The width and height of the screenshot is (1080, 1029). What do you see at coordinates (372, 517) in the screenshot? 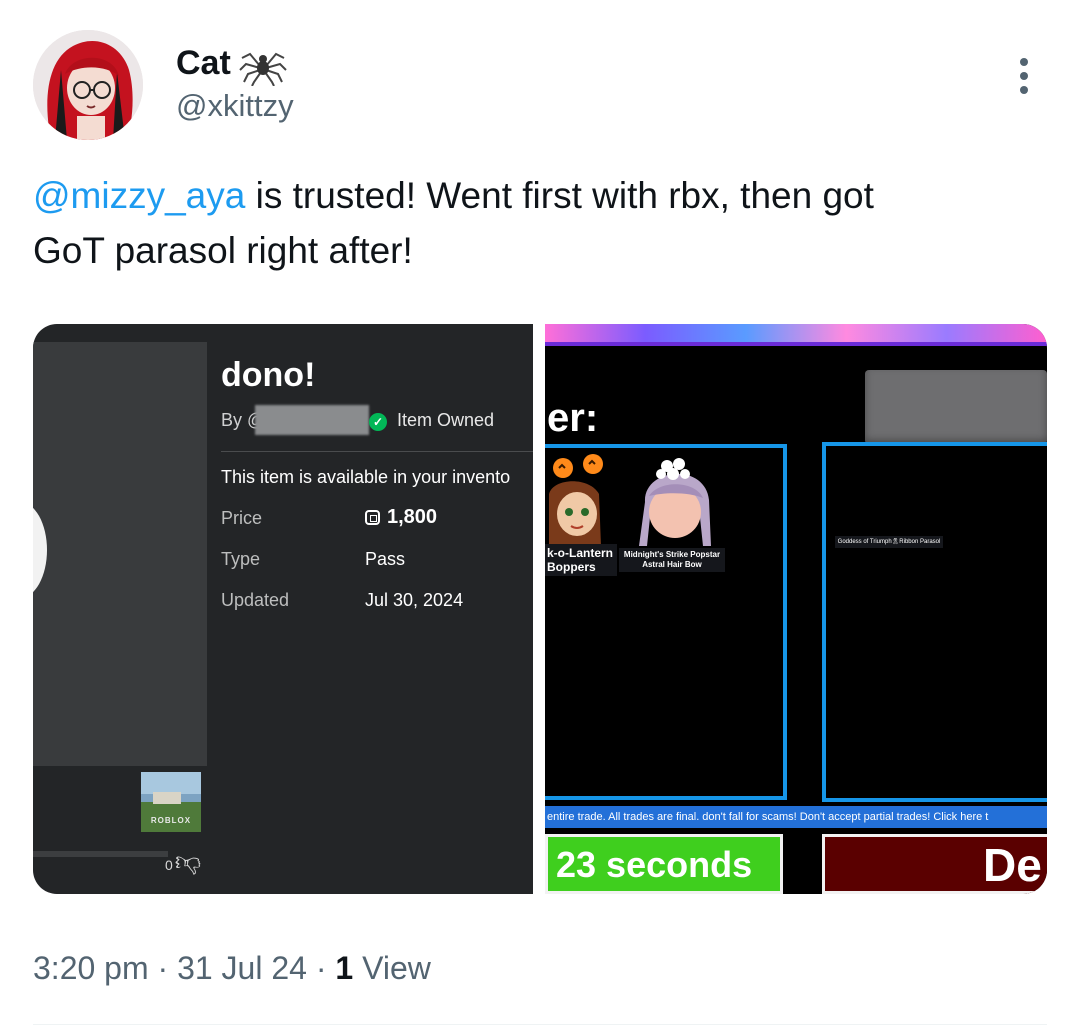
I see `robux-icon` at bounding box center [372, 517].